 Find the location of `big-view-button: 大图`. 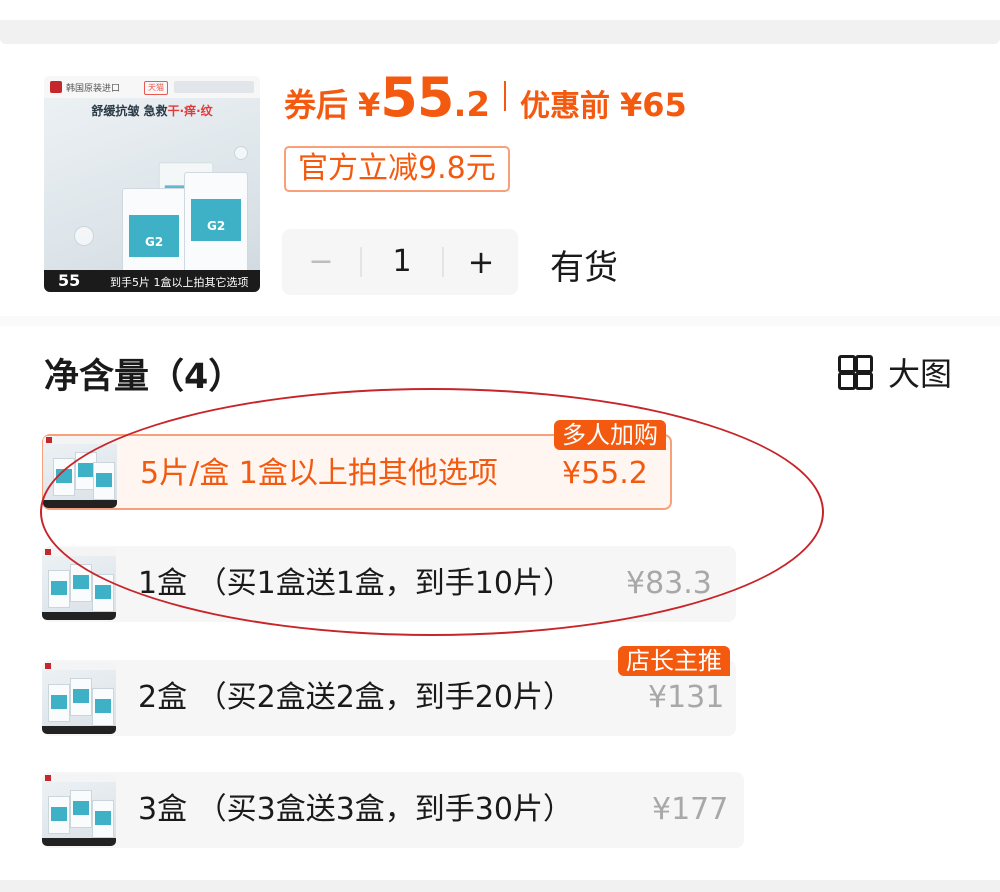

big-view-button: 大图 is located at coordinates (895, 372).